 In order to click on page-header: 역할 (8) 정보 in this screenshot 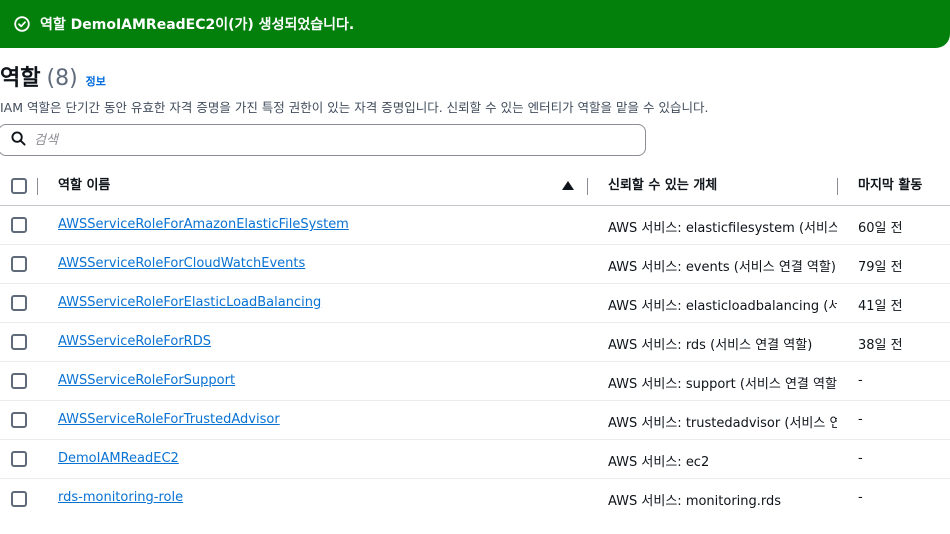, I will do `click(53, 76)`.